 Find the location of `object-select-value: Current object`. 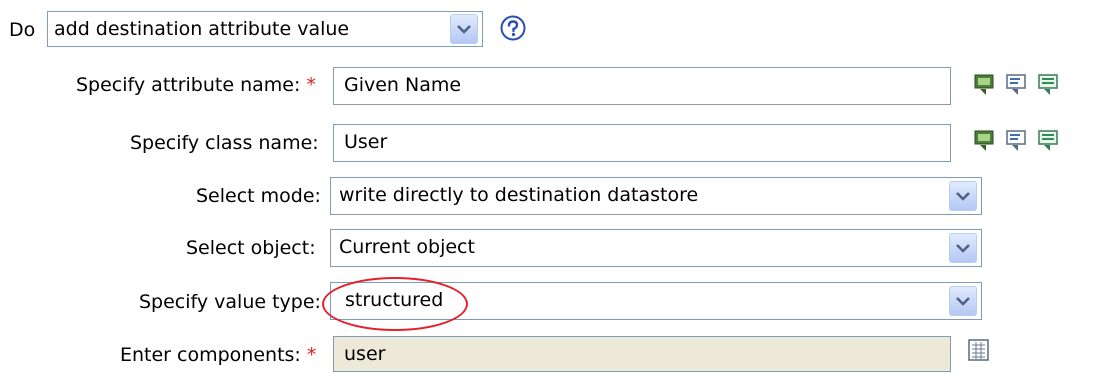

object-select-value: Current object is located at coordinates (407, 247).